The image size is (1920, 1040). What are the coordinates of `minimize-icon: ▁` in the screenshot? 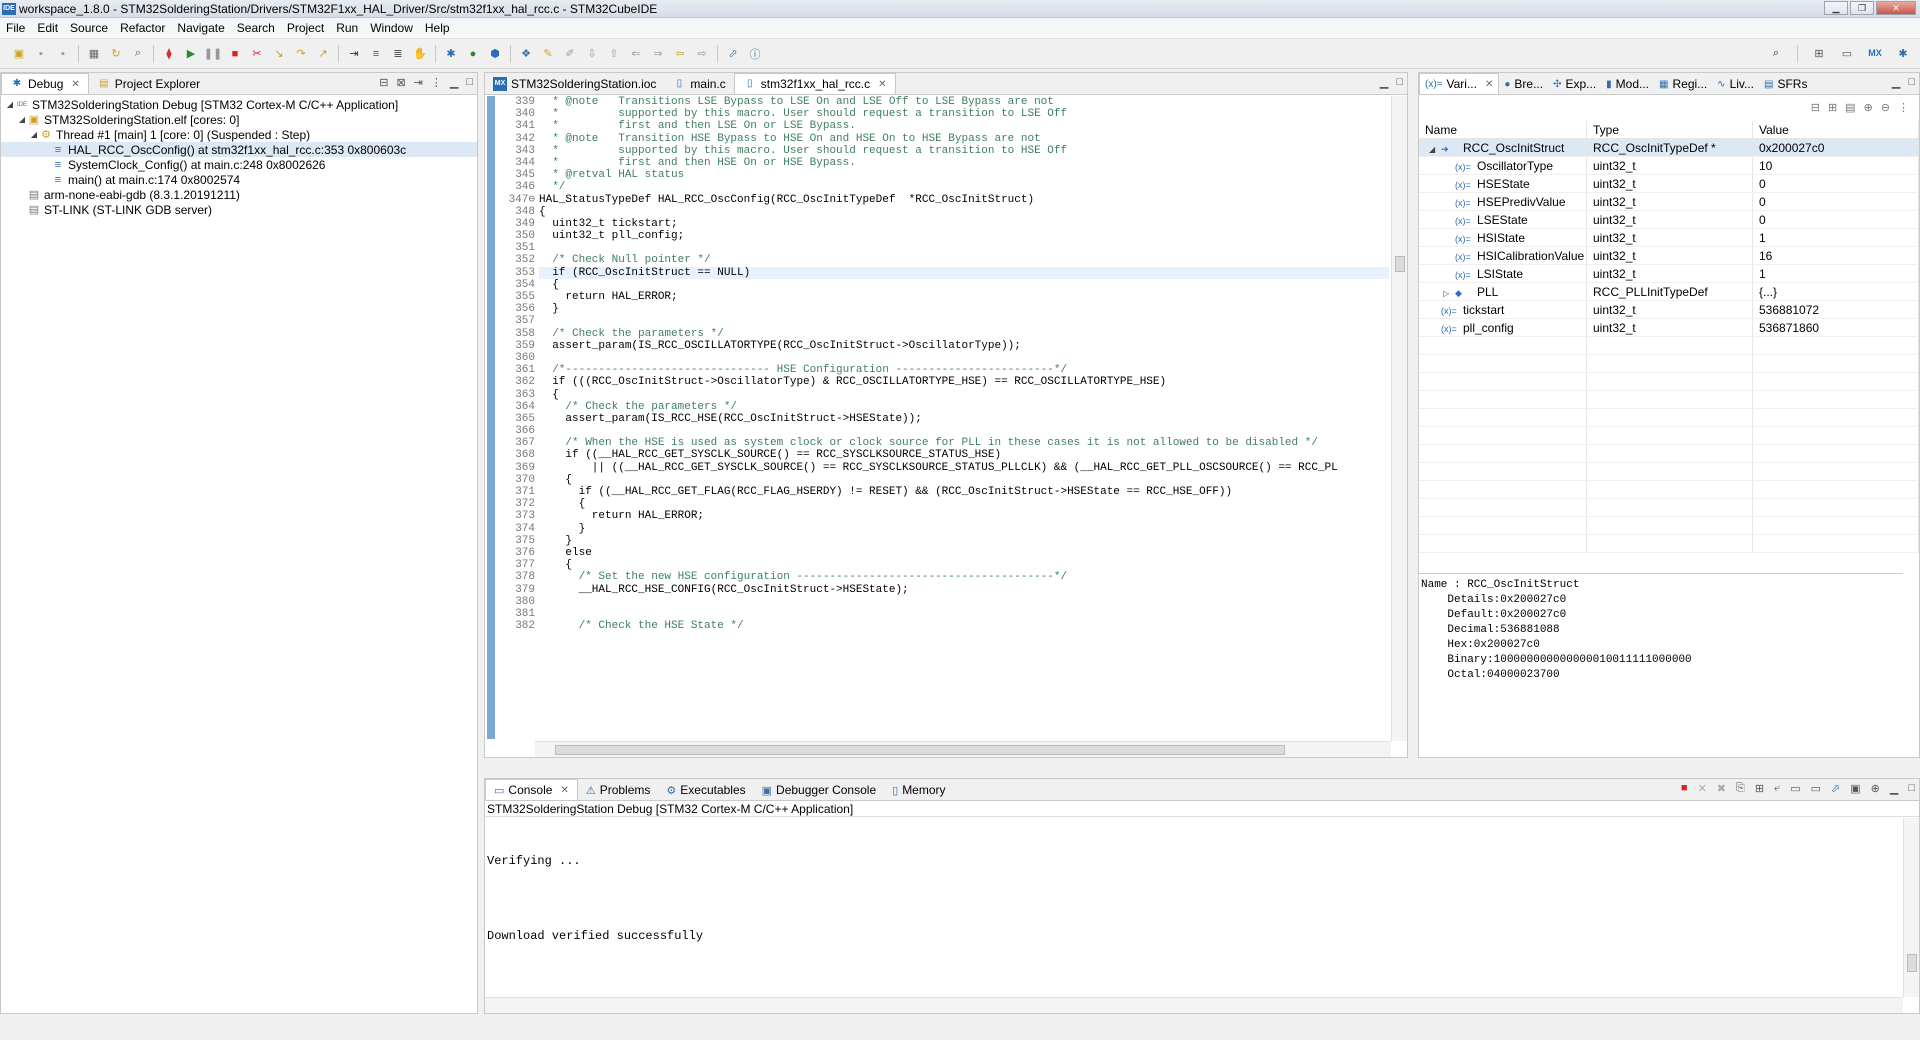 It's located at (454, 82).